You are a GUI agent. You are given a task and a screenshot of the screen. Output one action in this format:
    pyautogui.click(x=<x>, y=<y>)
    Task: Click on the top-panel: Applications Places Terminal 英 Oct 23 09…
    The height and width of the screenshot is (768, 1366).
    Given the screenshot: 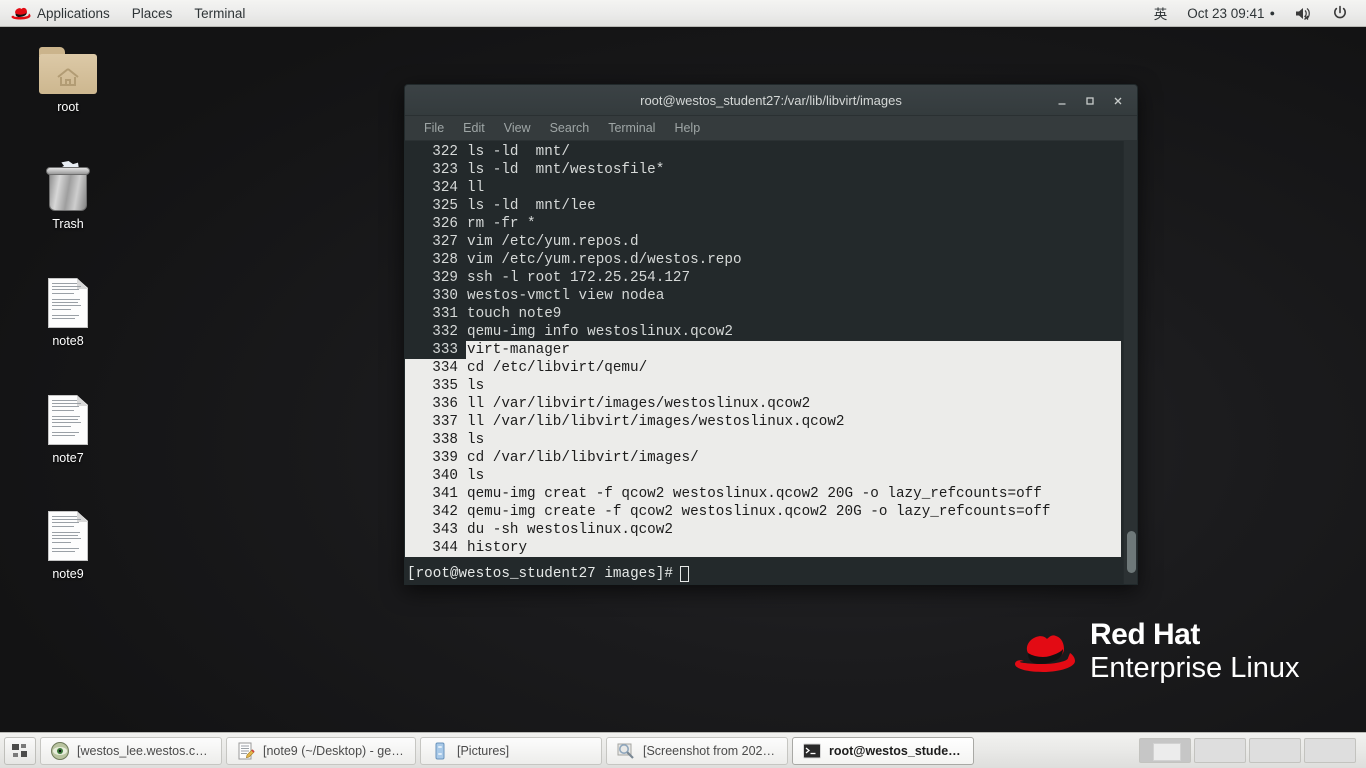 What is the action you would take?
    pyautogui.click(x=683, y=13)
    